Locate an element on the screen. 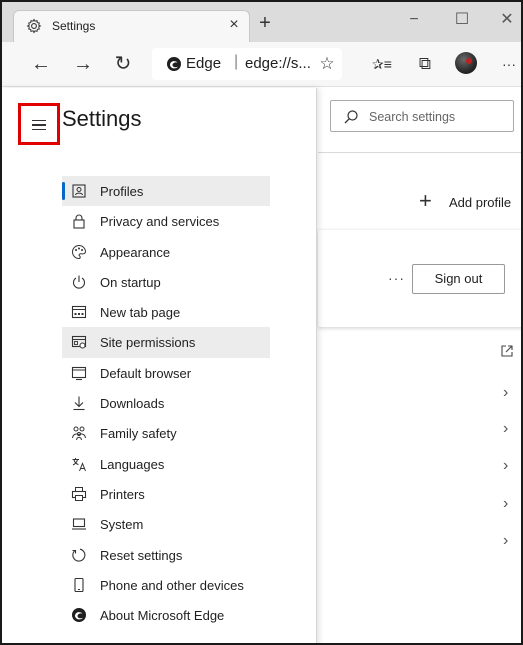  sidebar-item-label: Privacy and services is located at coordinates (160, 222).